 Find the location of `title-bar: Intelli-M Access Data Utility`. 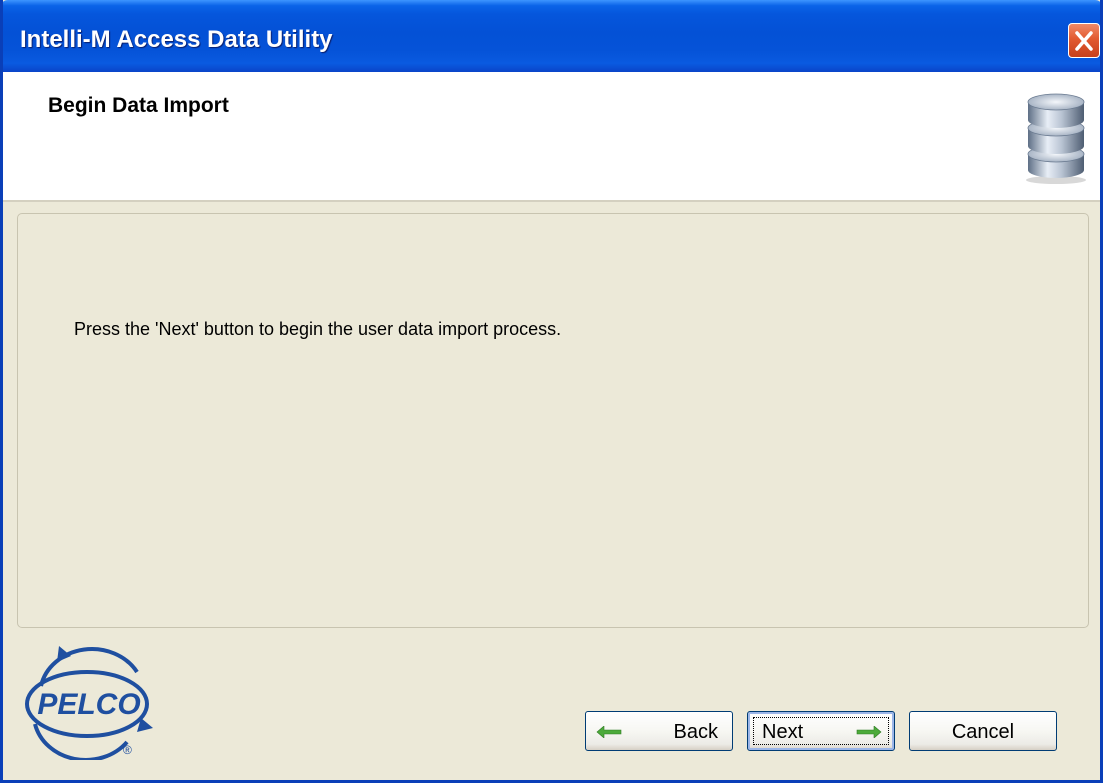

title-bar: Intelli-M Access Data Utility is located at coordinates (551, 36).